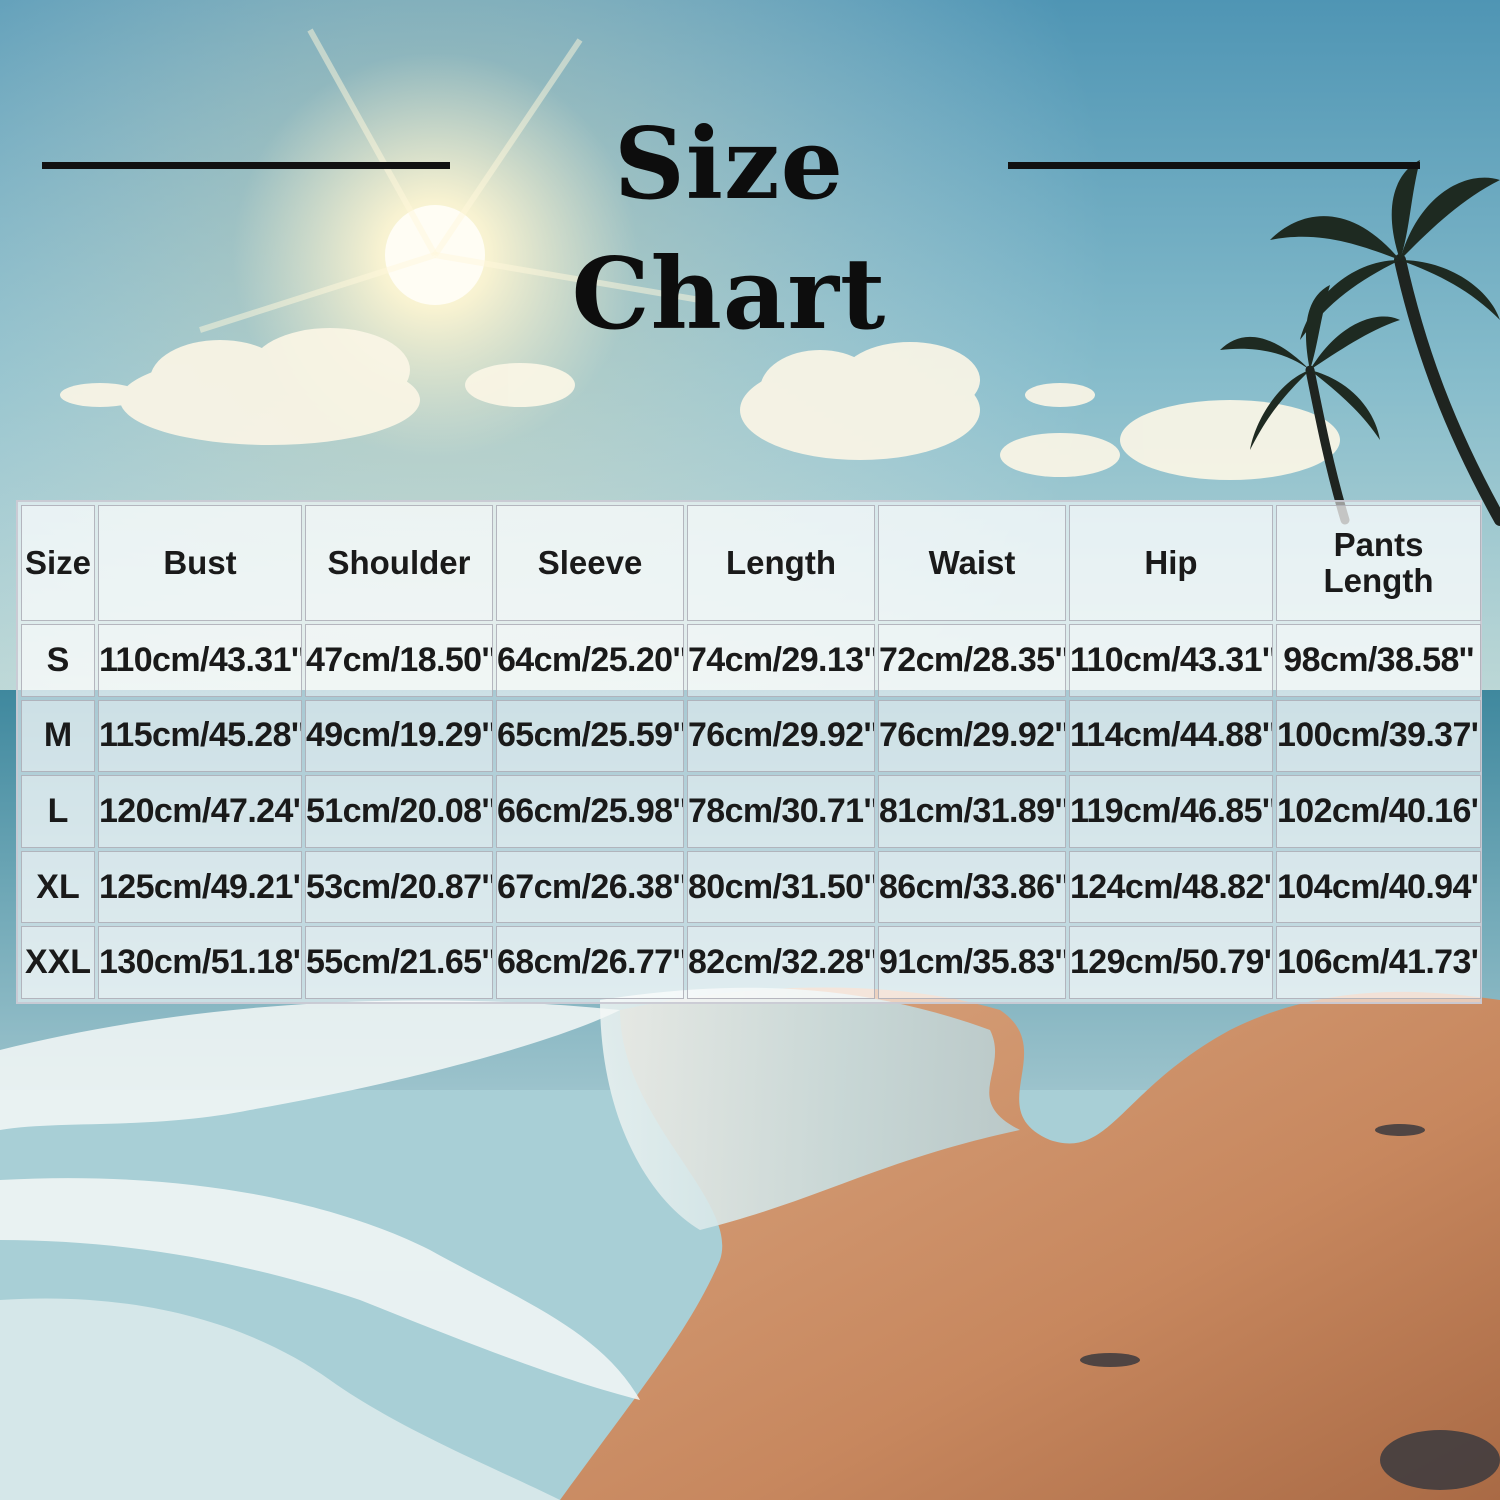  What do you see at coordinates (1378, 736) in the screenshot?
I see `pants-length-cell: 100cm/39.37''` at bounding box center [1378, 736].